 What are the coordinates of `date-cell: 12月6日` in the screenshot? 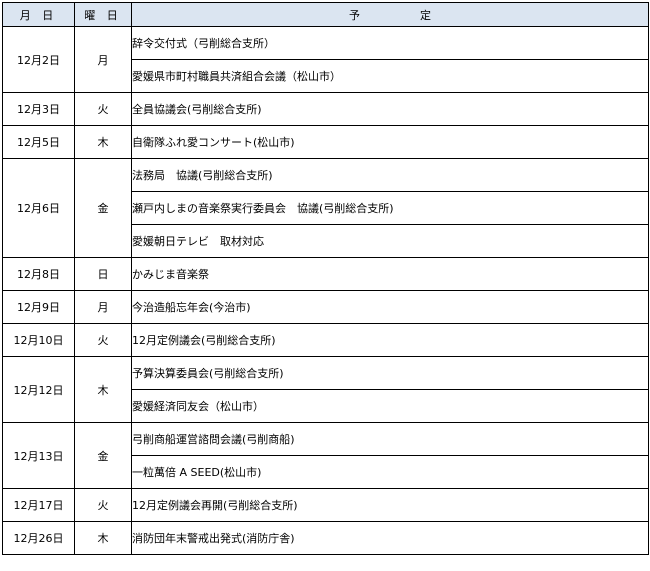 It's located at (38, 208).